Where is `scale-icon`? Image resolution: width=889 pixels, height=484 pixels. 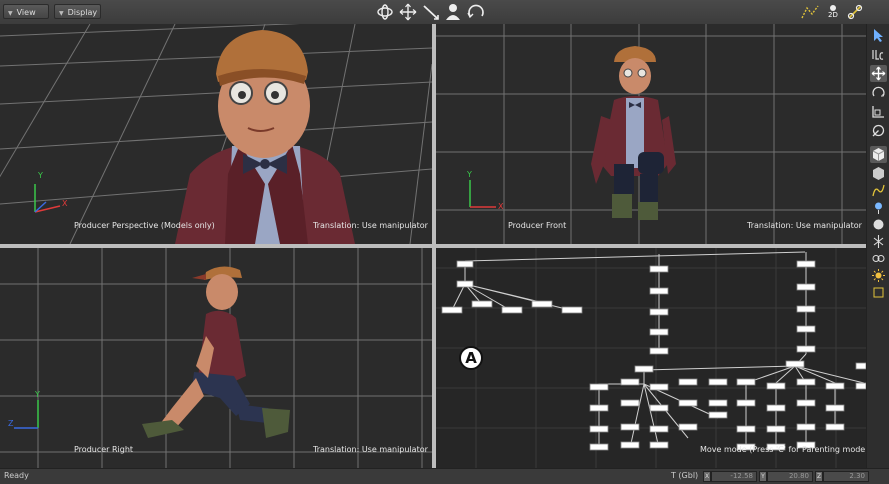
scale-icon is located at coordinates (878, 112).